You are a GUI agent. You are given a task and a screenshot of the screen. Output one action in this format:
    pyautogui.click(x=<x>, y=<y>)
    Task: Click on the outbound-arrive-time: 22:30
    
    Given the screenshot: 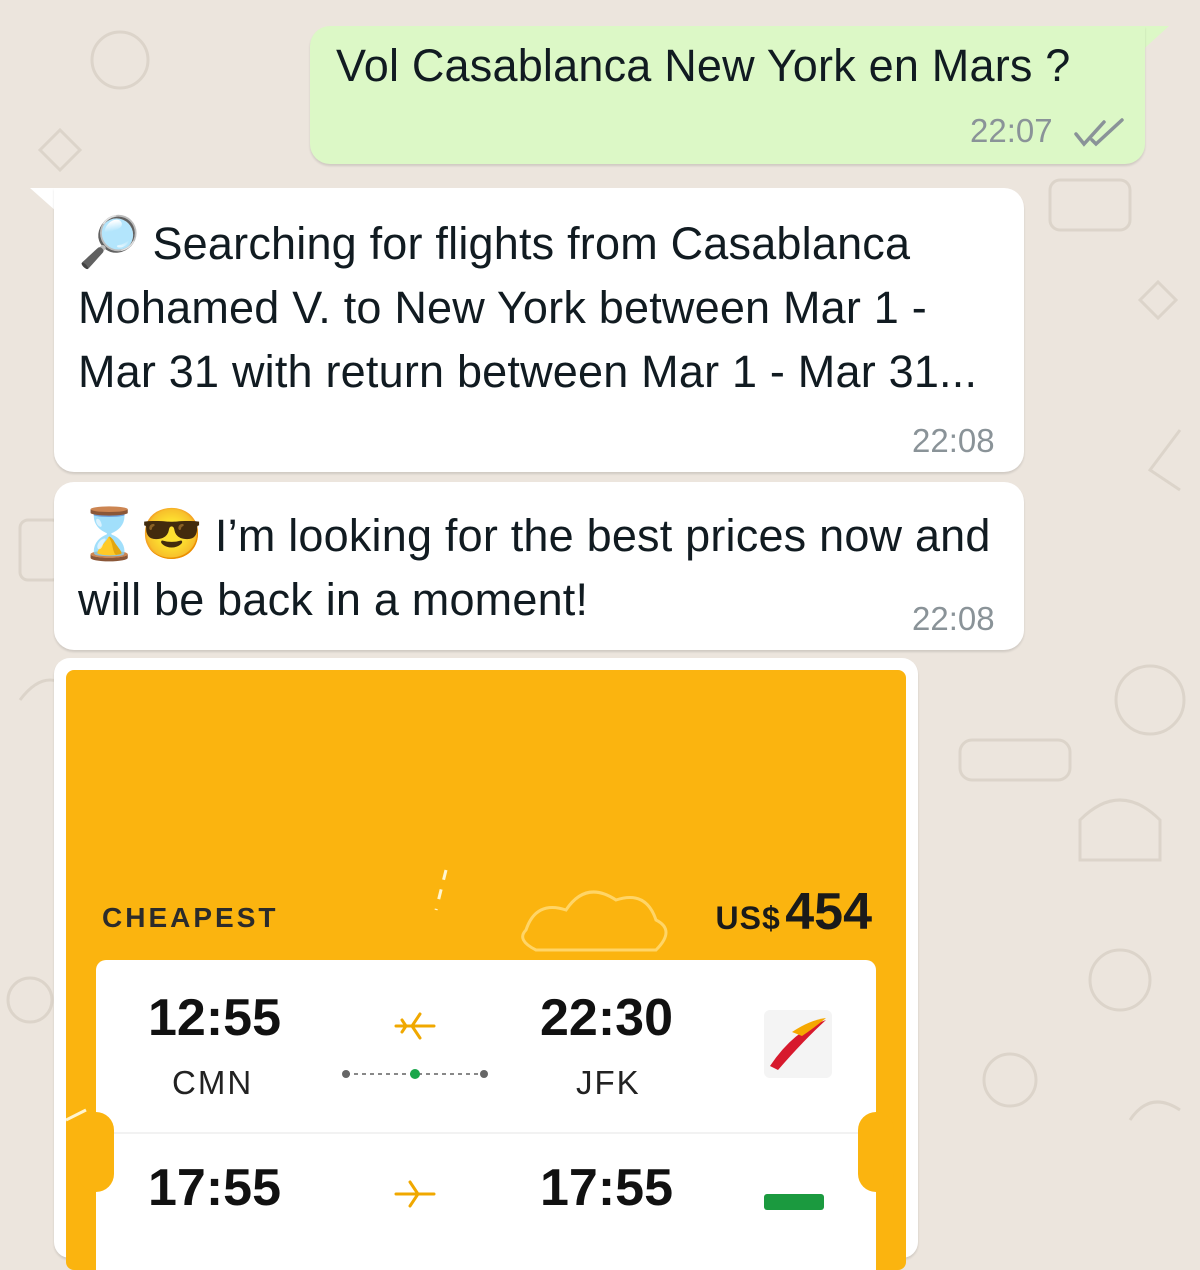 What is the action you would take?
    pyautogui.click(x=606, y=1018)
    